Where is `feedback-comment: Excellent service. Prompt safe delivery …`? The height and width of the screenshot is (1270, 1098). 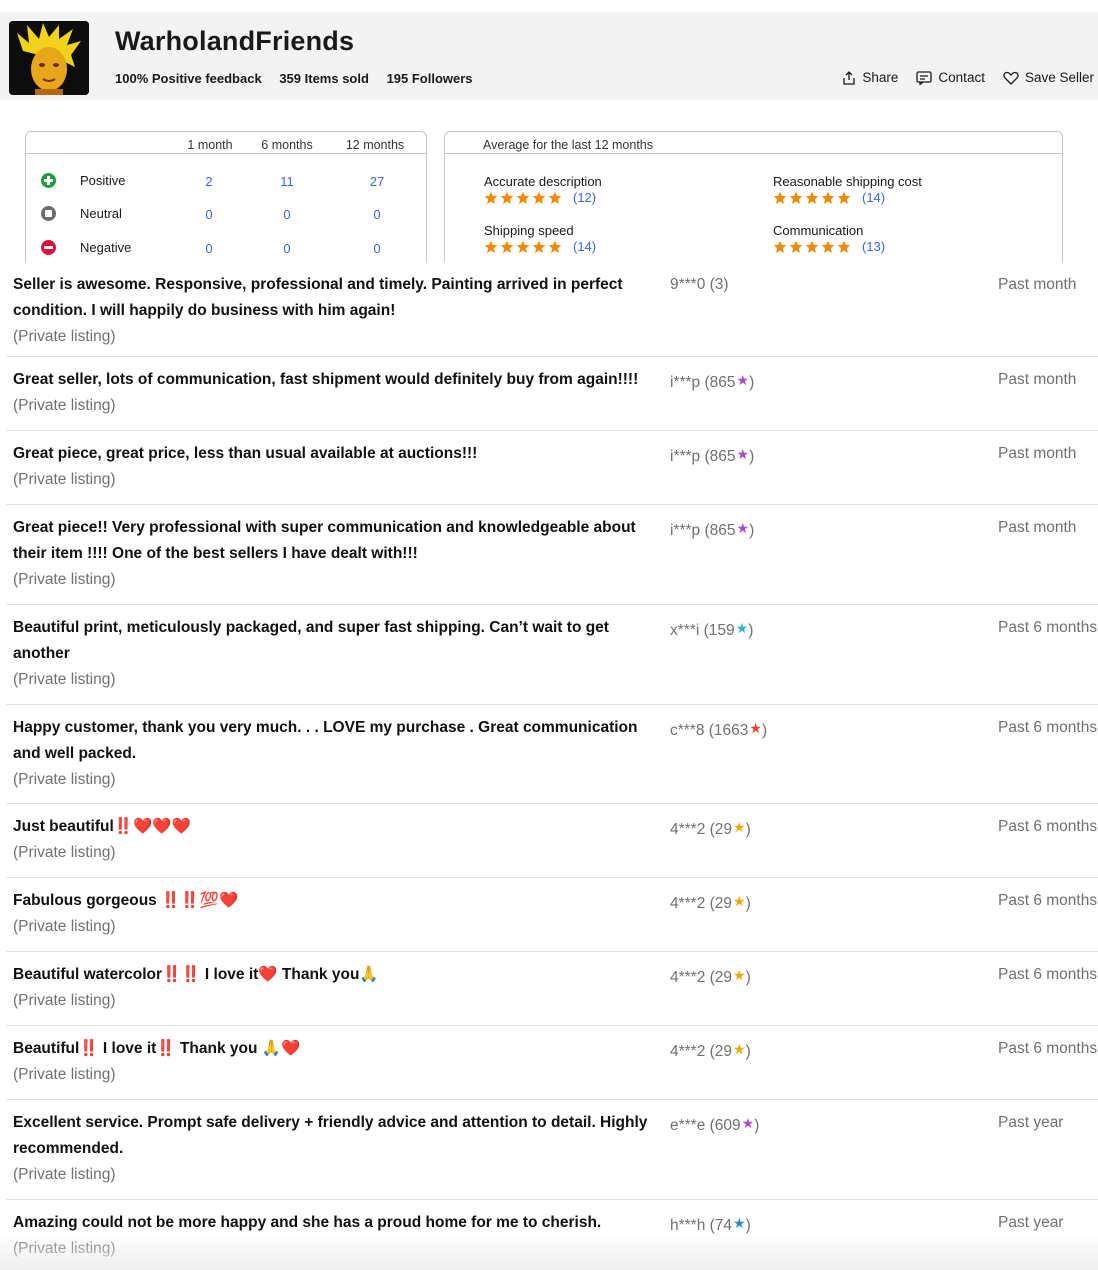 feedback-comment: Excellent service. Prompt safe delivery … is located at coordinates (330, 1135).